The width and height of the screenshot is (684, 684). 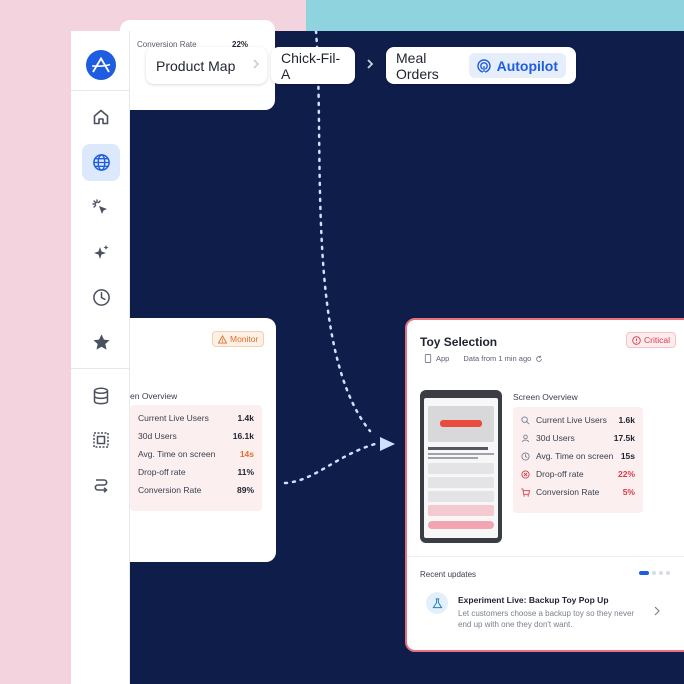 What do you see at coordinates (545, 556) in the screenshot?
I see `divider` at bounding box center [545, 556].